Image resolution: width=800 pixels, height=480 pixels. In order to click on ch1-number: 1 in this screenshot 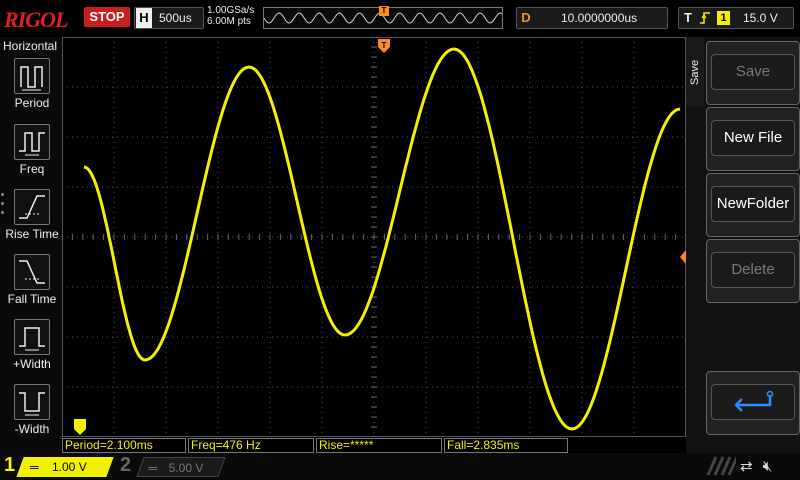, I will do `click(9, 465)`.